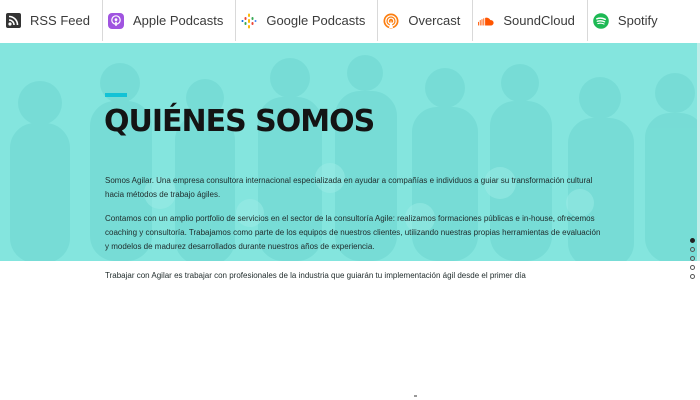 This screenshot has height=400, width=700. I want to click on rss-feed-link: RSS Feed, so click(51, 20).